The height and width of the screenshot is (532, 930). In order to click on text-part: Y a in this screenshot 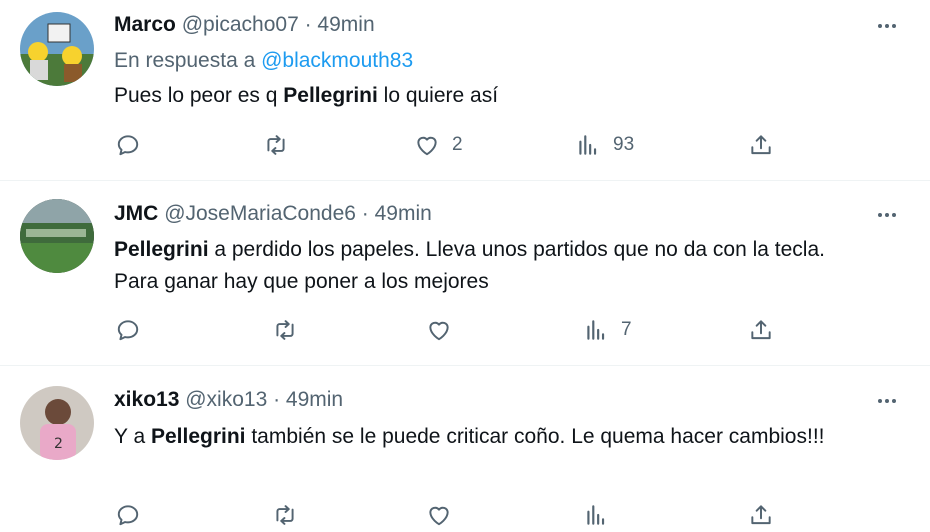, I will do `click(132, 436)`.